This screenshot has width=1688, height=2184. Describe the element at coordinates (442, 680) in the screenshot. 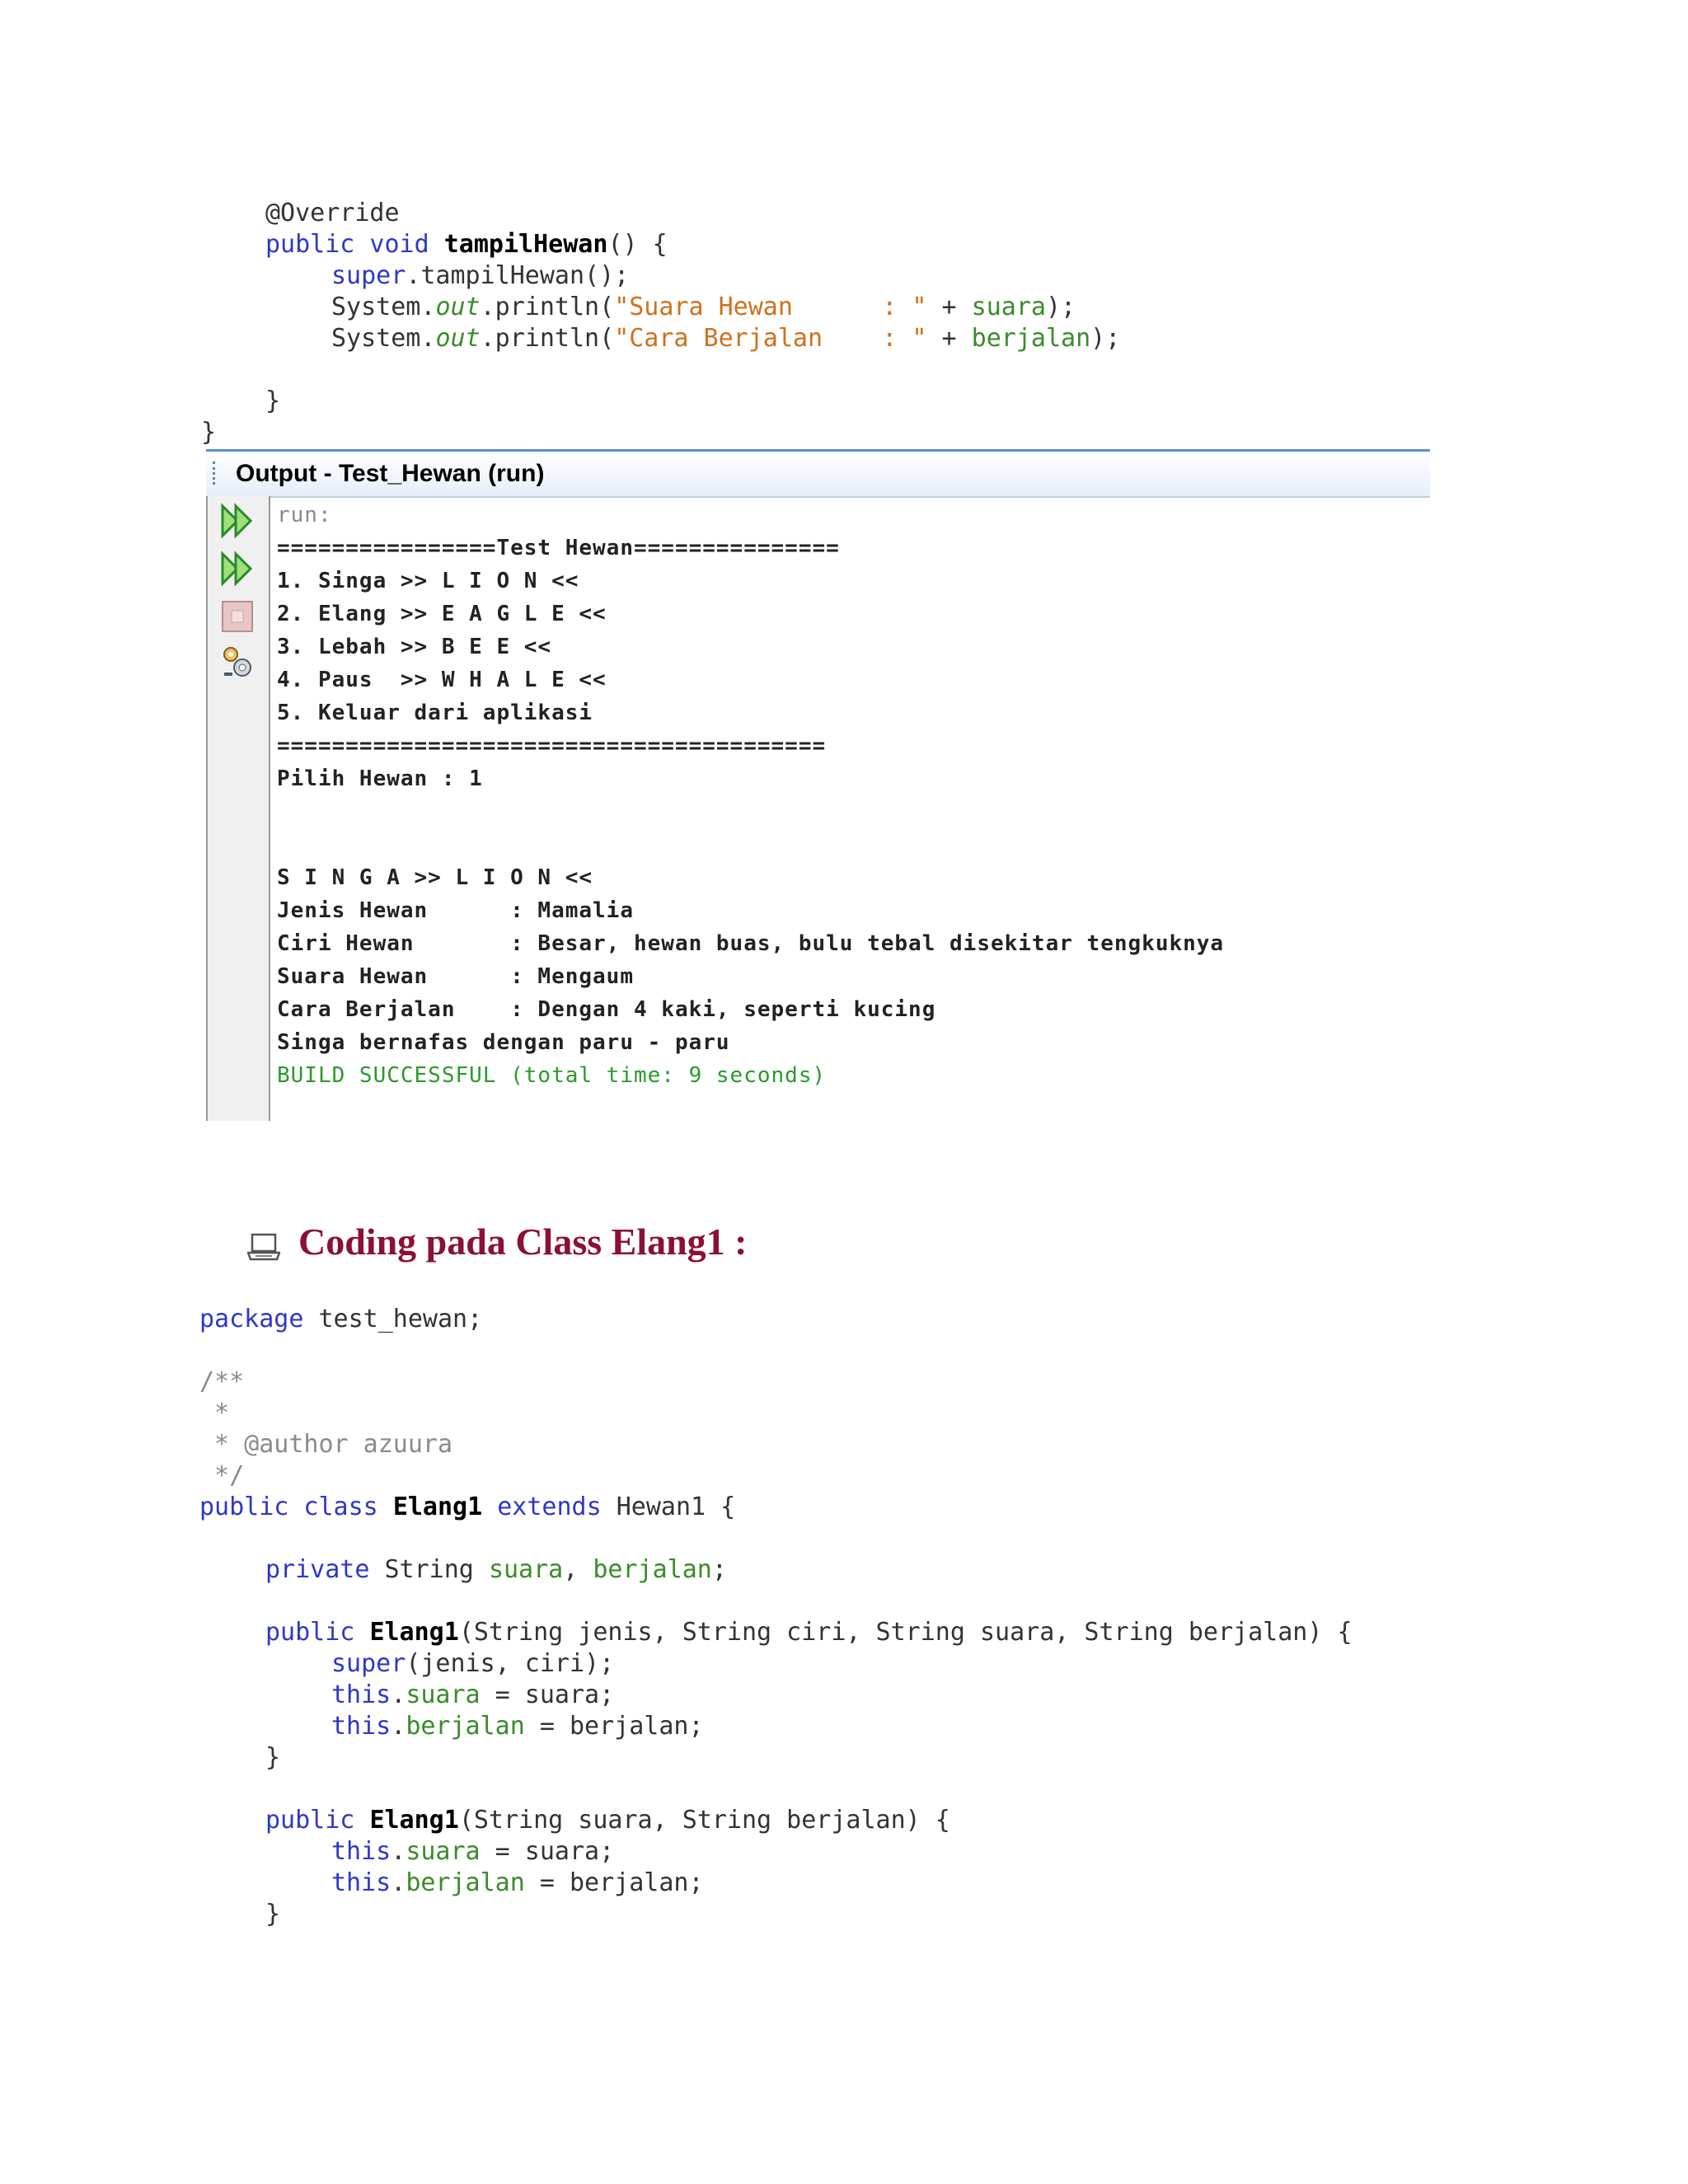

I see `console-line: 4. Paus >> W H A L E <<` at that location.